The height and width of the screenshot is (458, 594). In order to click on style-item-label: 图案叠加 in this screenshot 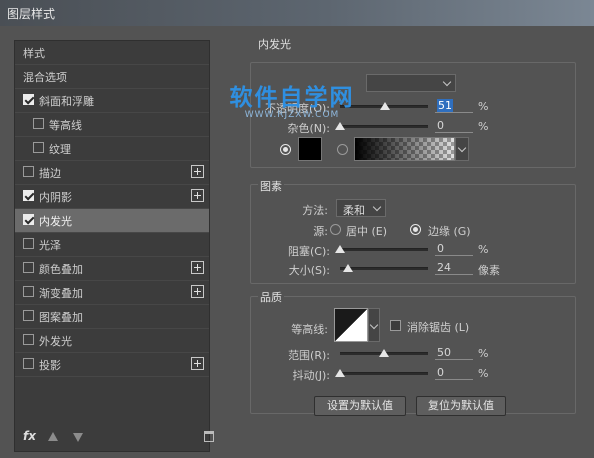, I will do `click(61, 317)`.